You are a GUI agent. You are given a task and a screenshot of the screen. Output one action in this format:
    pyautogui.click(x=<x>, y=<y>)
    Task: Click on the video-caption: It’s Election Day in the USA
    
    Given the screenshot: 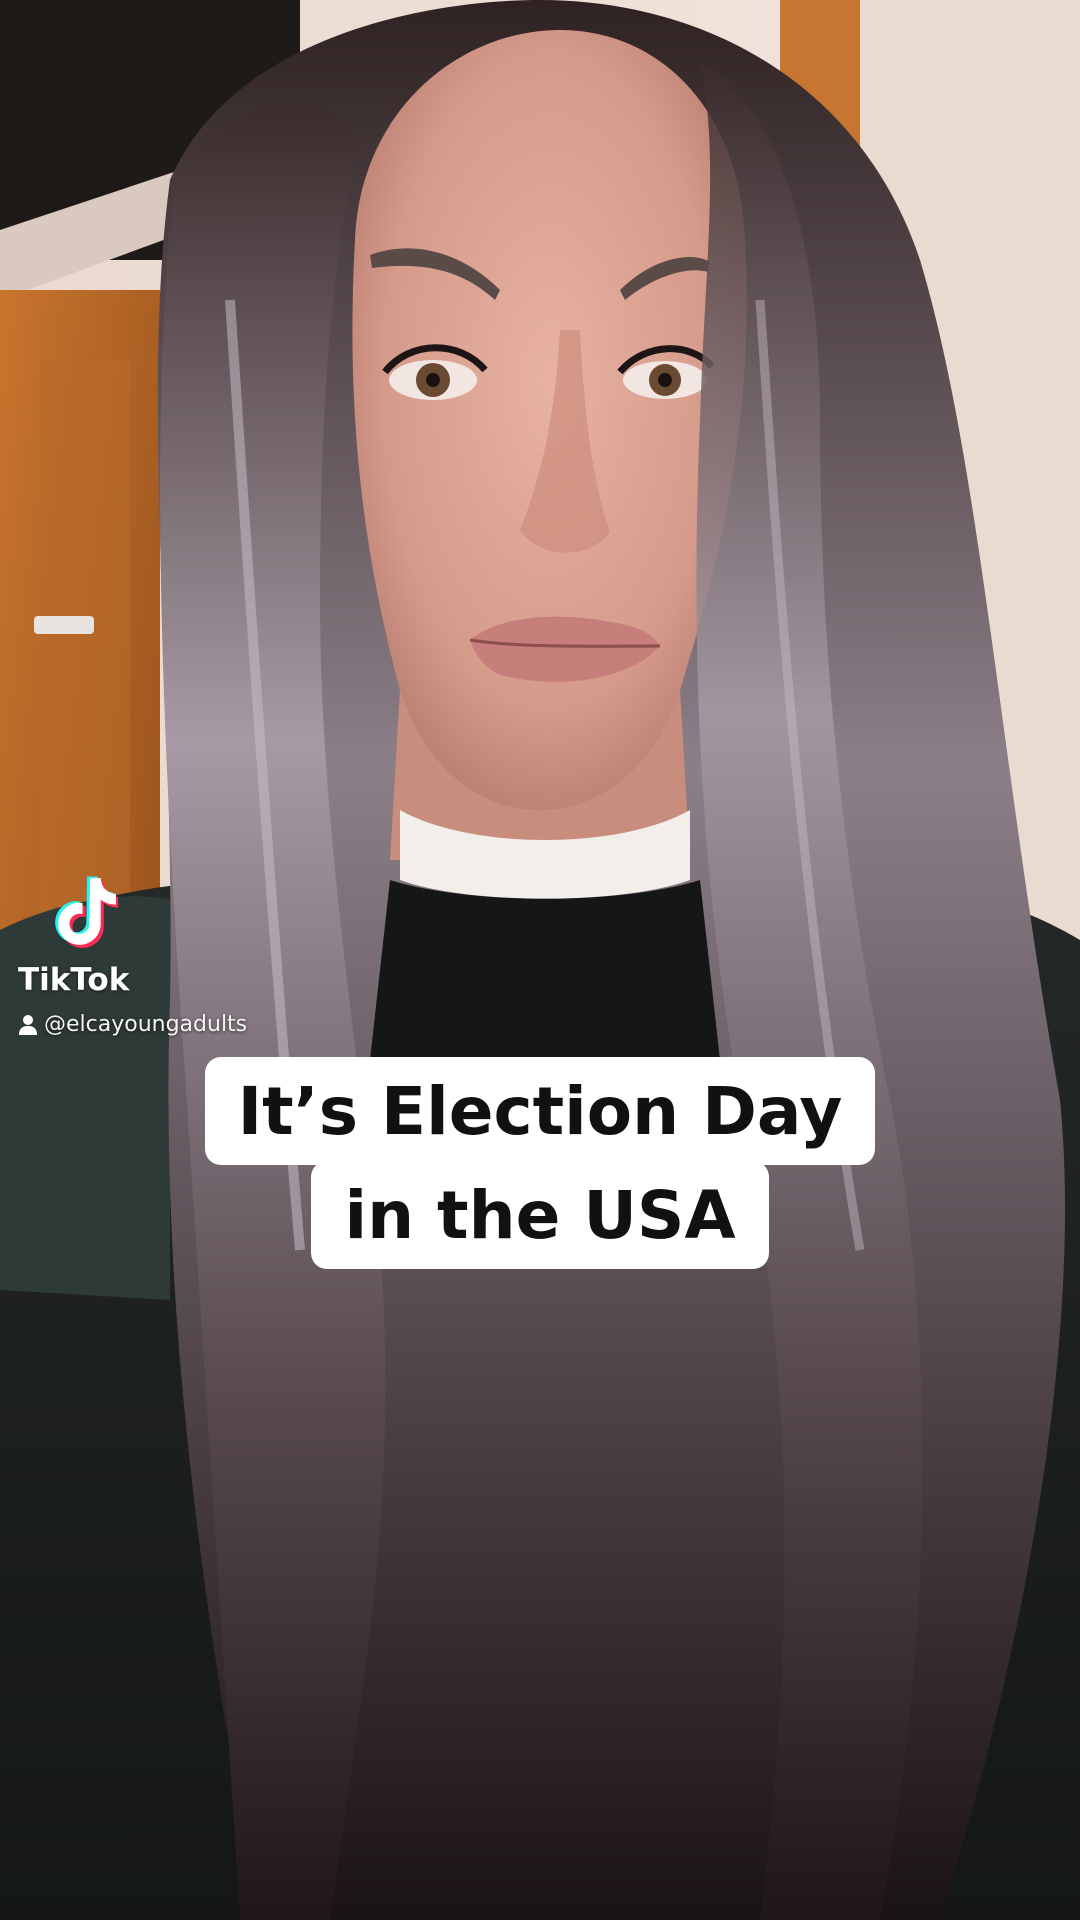 What is the action you would take?
    pyautogui.click(x=540, y=1163)
    